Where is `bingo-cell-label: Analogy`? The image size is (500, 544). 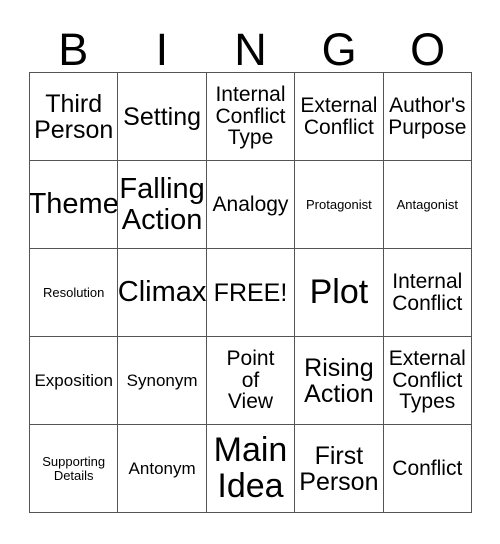 bingo-cell-label: Analogy is located at coordinates (250, 204).